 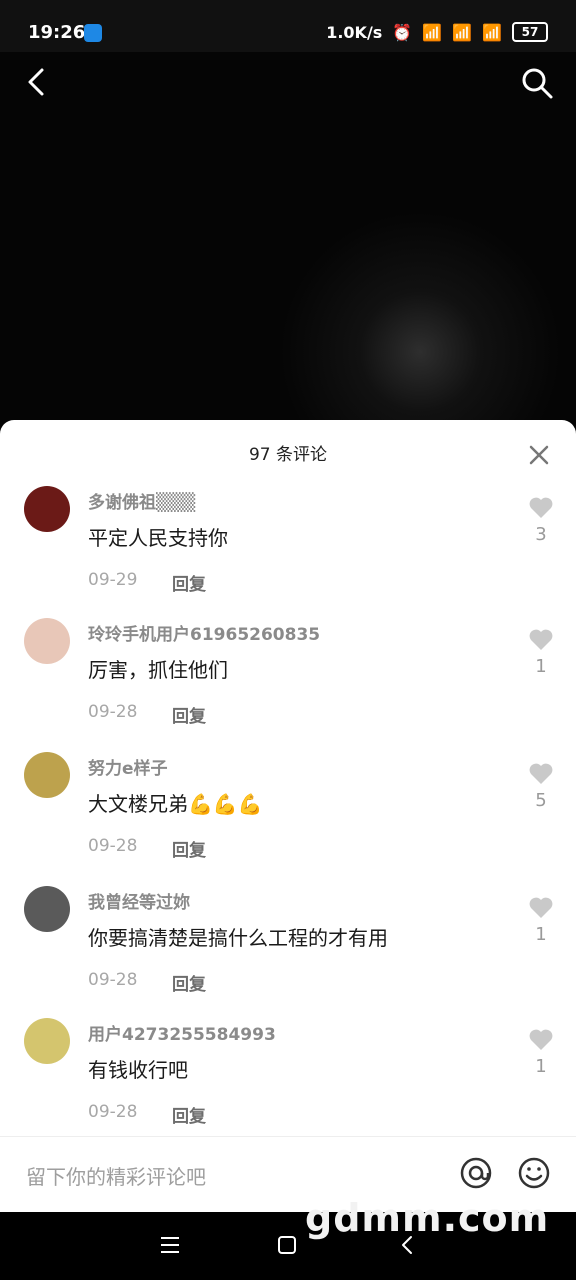 I want to click on watermark: gdmm.com, so click(x=427, y=1218).